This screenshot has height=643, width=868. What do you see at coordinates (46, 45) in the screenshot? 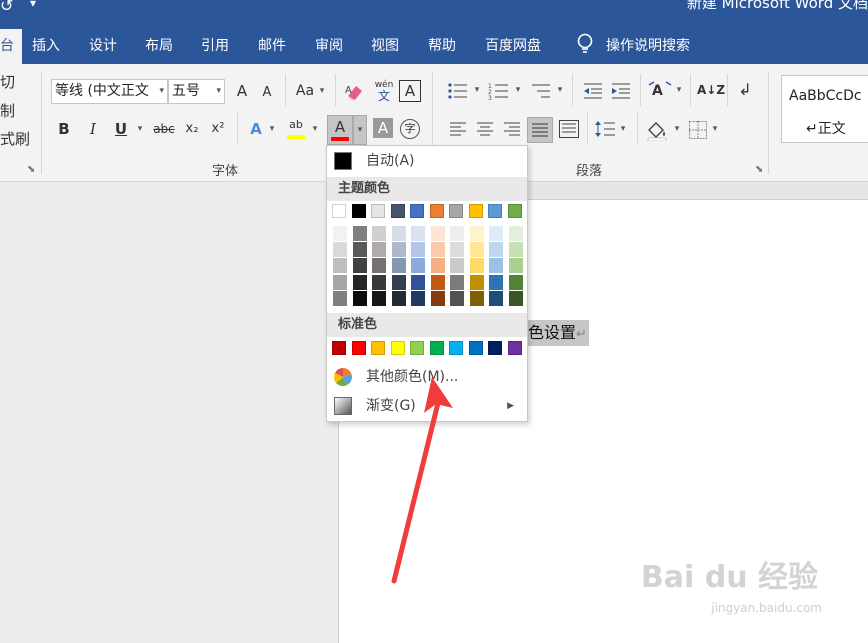
I see `tab-insert: 插入` at bounding box center [46, 45].